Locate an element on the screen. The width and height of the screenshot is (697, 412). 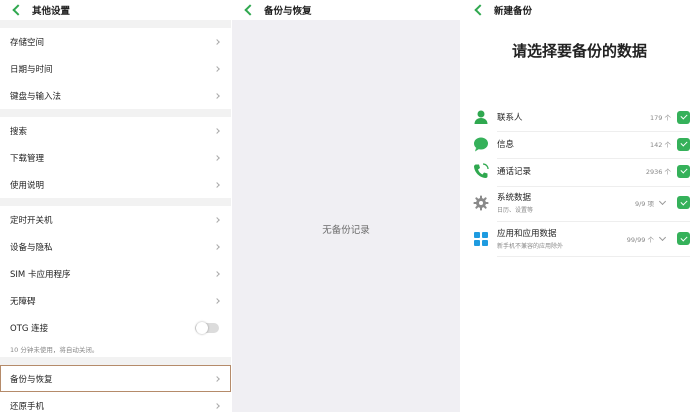
backup-restore-header: 备份与恢复 is located at coordinates (346, 10).